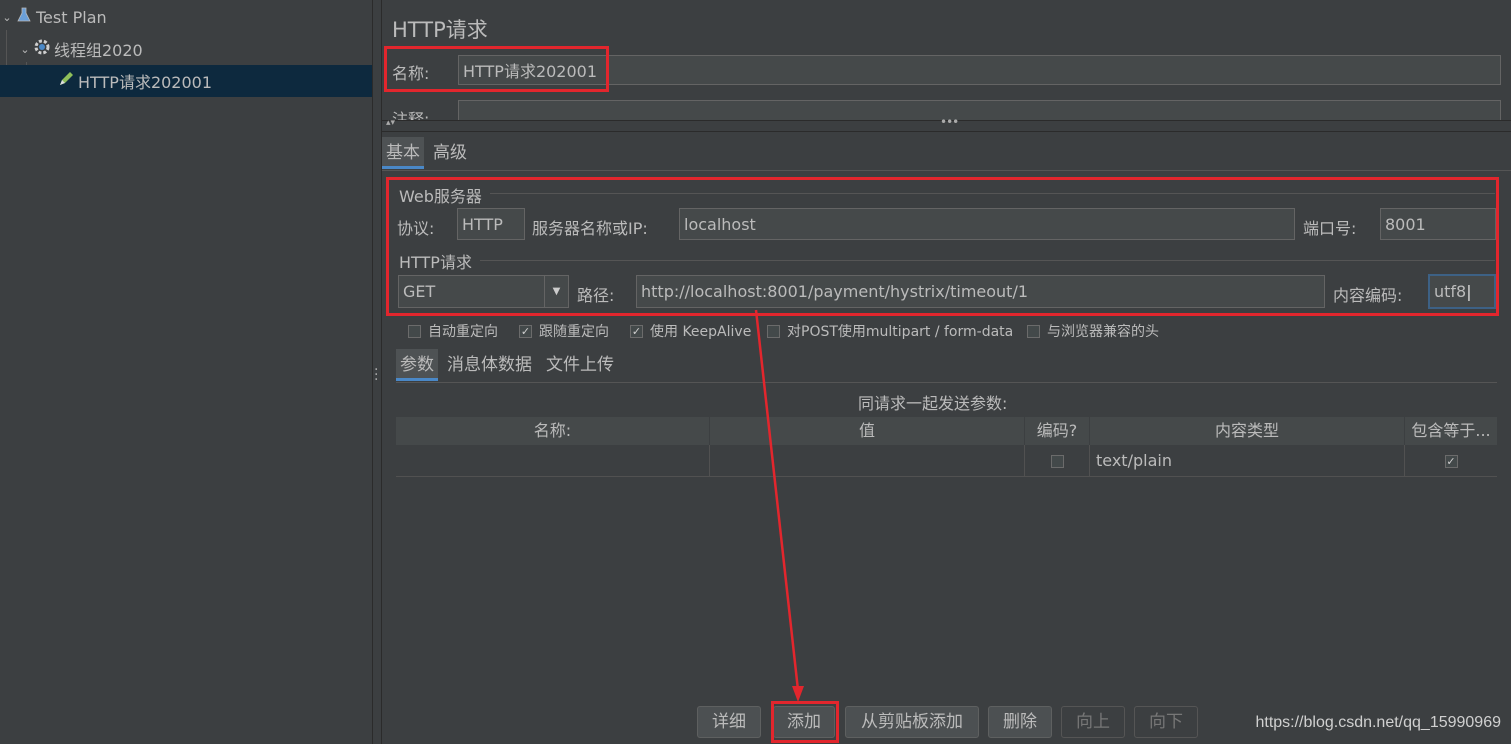  I want to click on tree-item-test-plan: ⌄ Test Plan, so click(53, 17).